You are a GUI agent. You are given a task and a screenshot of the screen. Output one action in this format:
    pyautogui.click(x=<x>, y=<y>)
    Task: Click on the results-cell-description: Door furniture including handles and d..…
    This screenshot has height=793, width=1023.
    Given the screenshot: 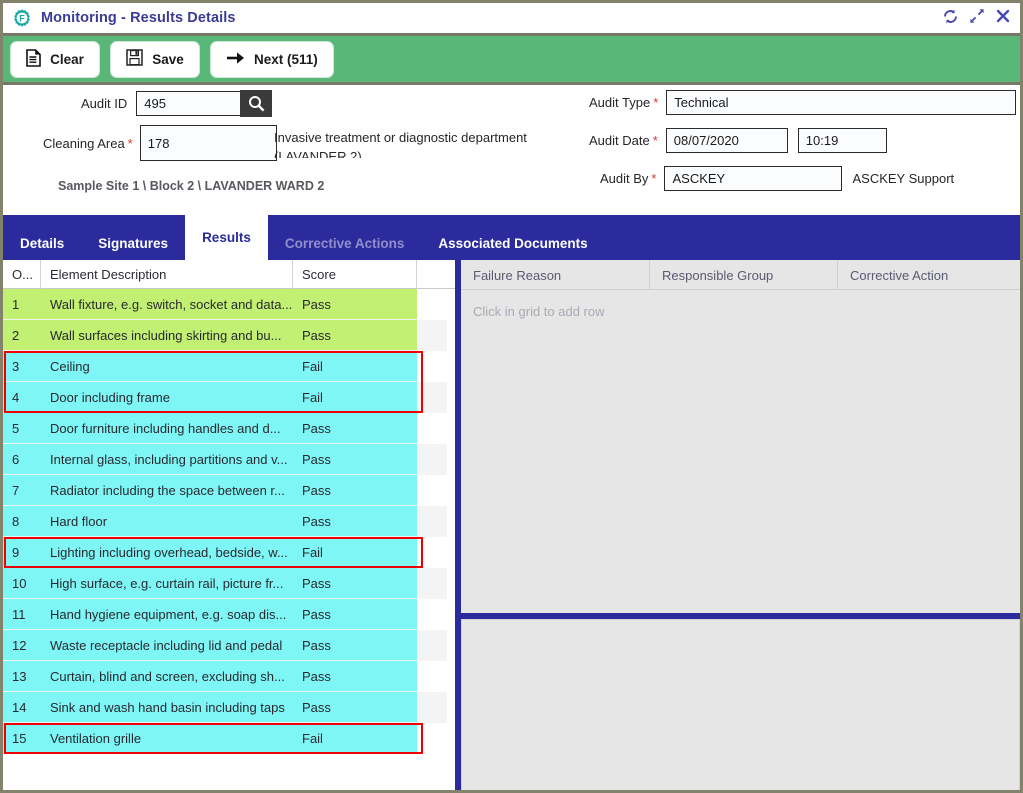 What is the action you would take?
    pyautogui.click(x=167, y=428)
    